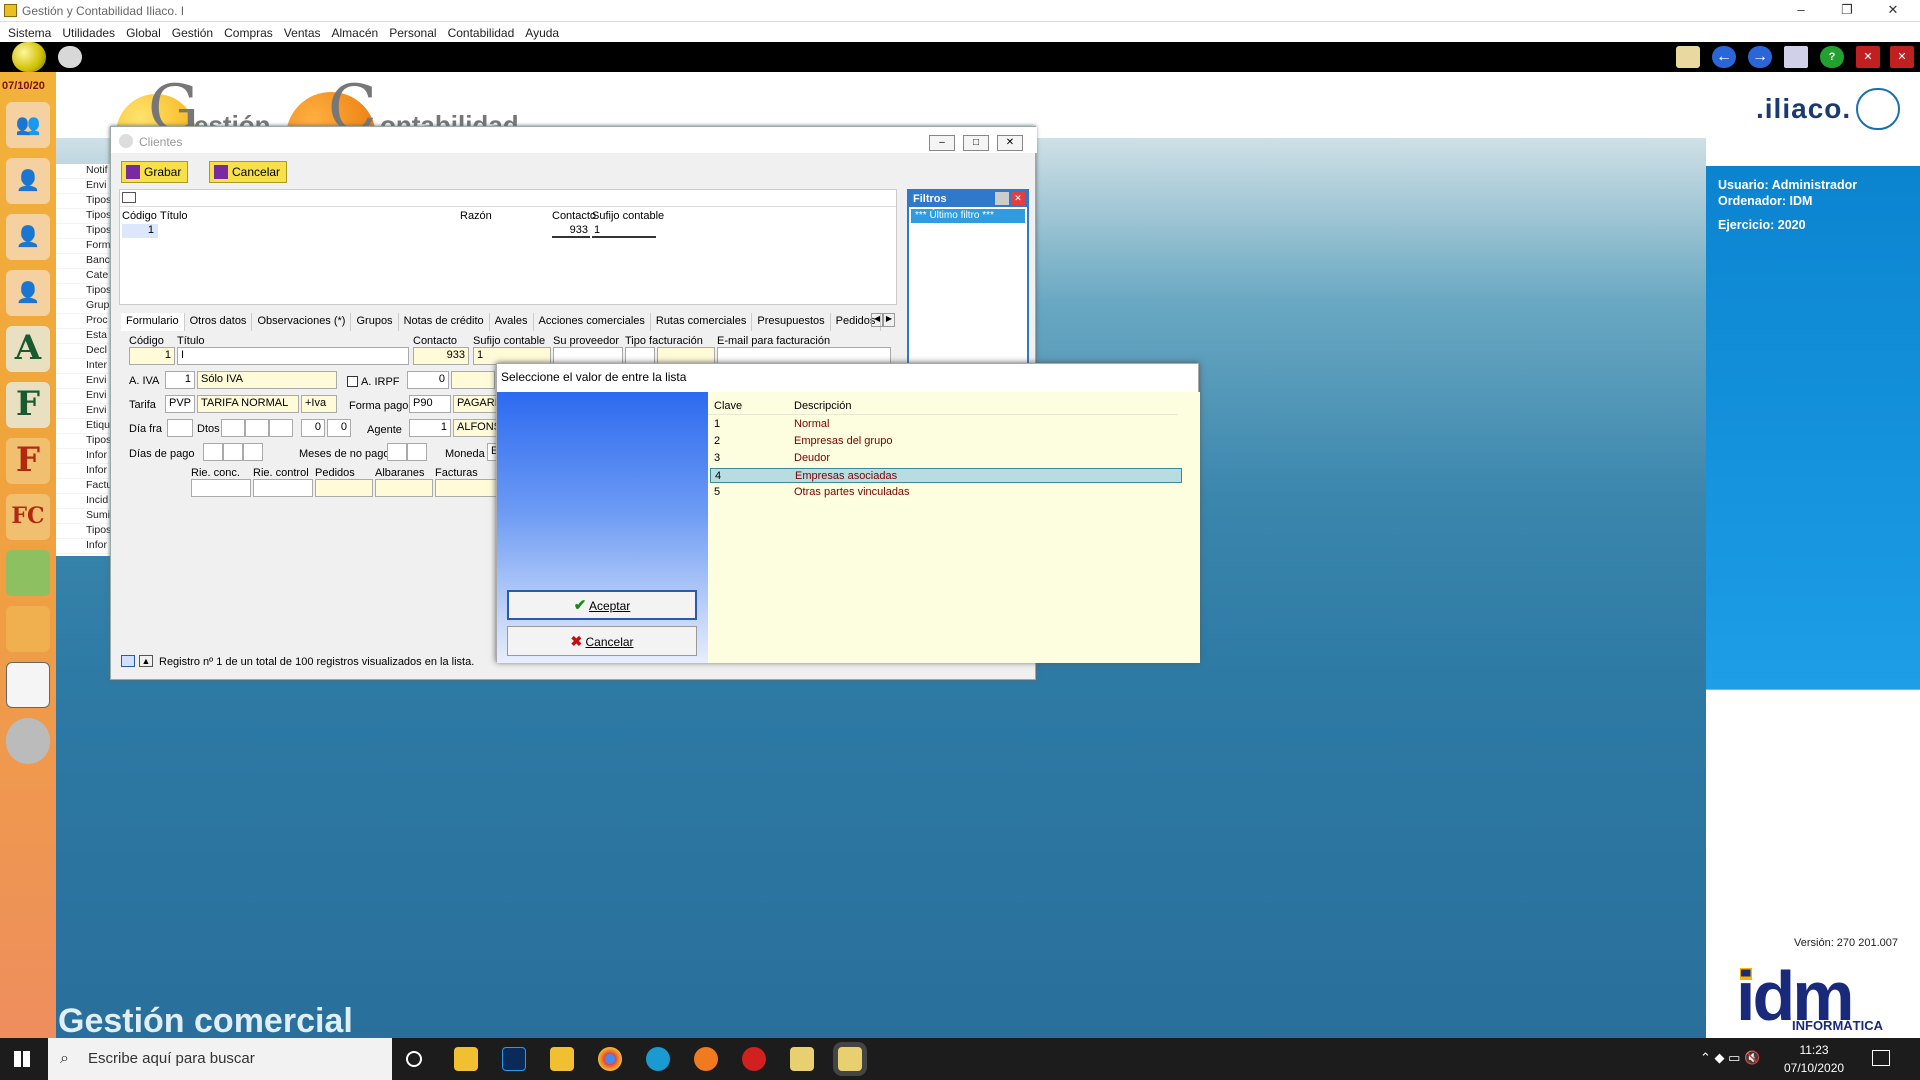 Image resolution: width=1920 pixels, height=1080 pixels. What do you see at coordinates (628, 216) in the screenshot?
I see `col-sufijo: Sufijo contable` at bounding box center [628, 216].